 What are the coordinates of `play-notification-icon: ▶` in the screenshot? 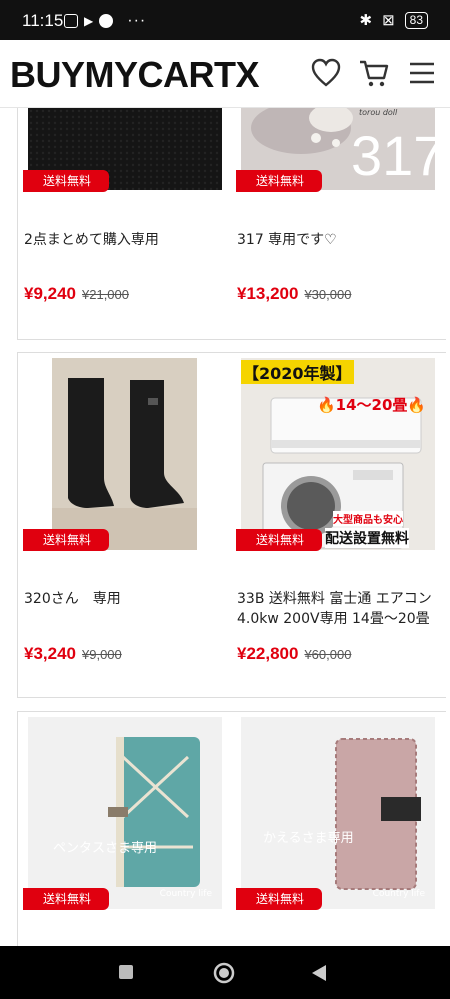 It's located at (89, 21).